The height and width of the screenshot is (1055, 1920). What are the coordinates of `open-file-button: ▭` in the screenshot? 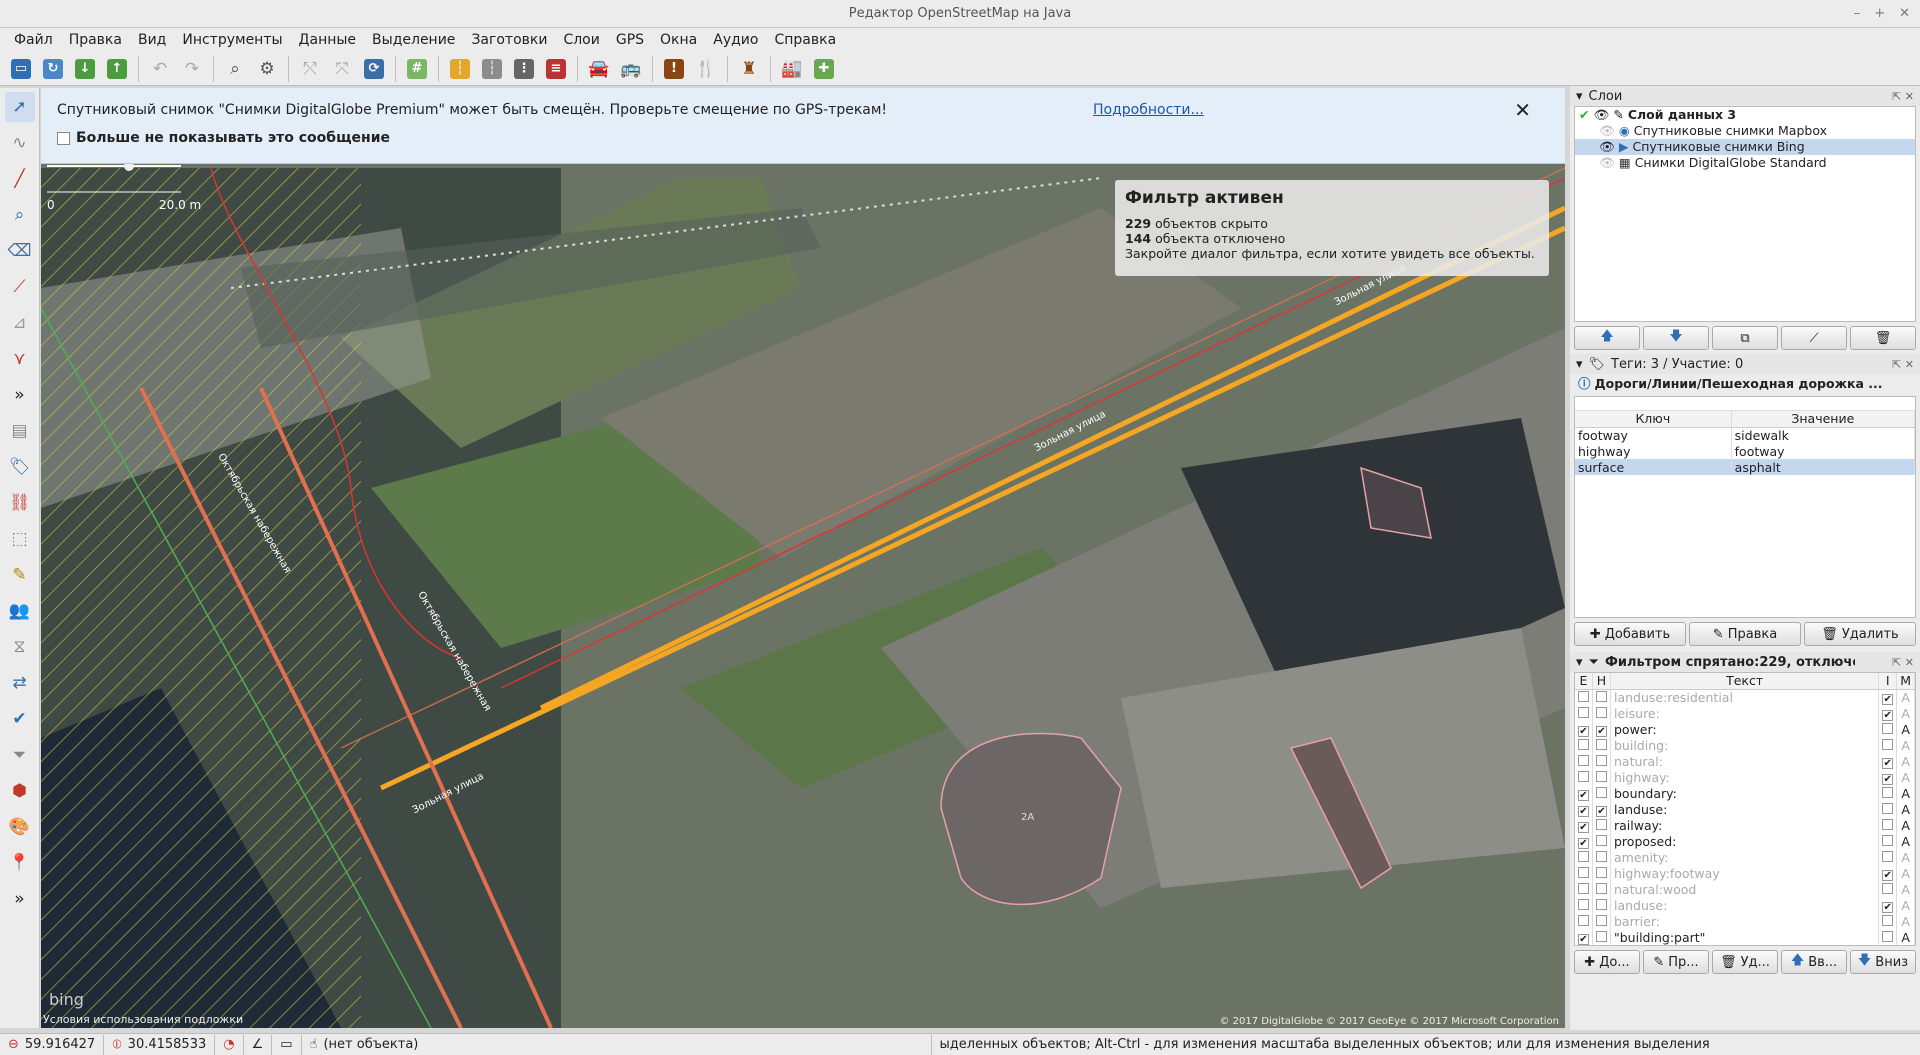 It's located at (21, 69).